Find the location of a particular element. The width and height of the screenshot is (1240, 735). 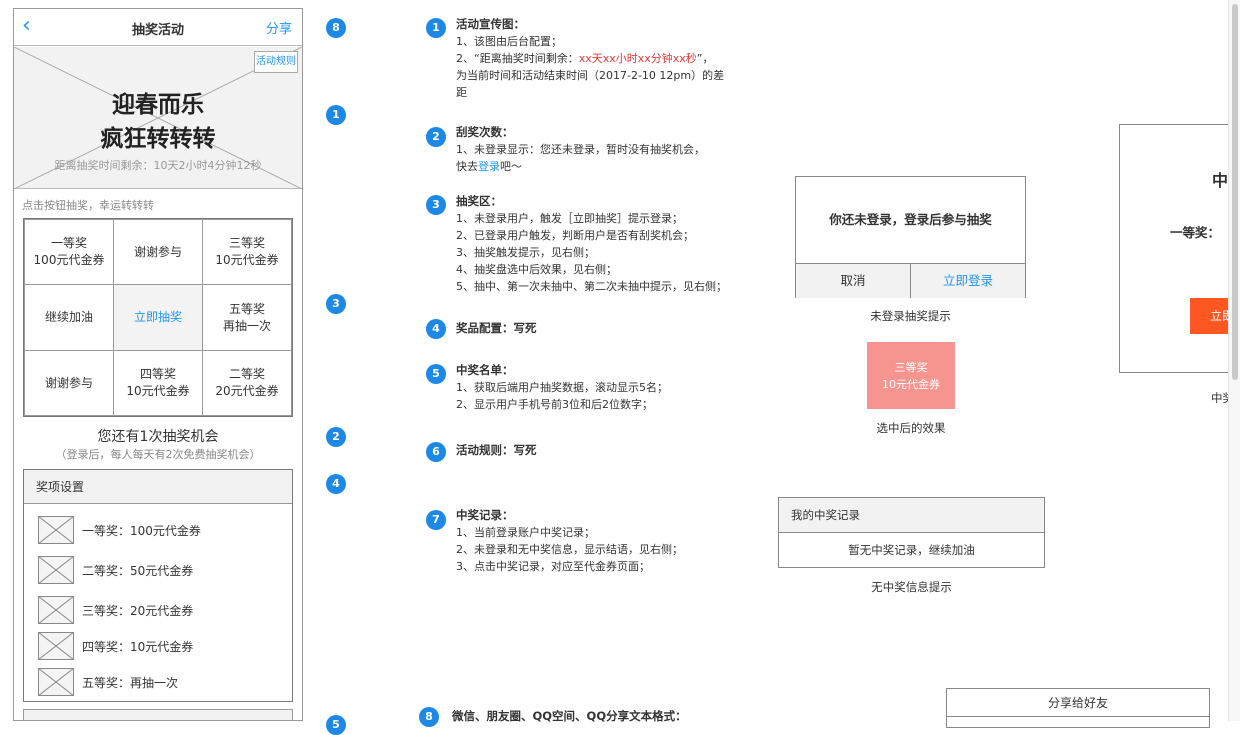

annotation-title: 微信、朋友圈、QQ空间、QQ分享文本格式： is located at coordinates (569, 716).